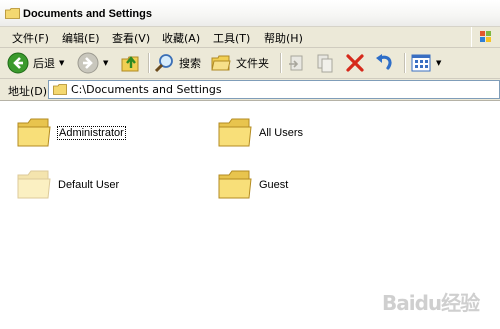  I want to click on up-button, so click(131, 63).